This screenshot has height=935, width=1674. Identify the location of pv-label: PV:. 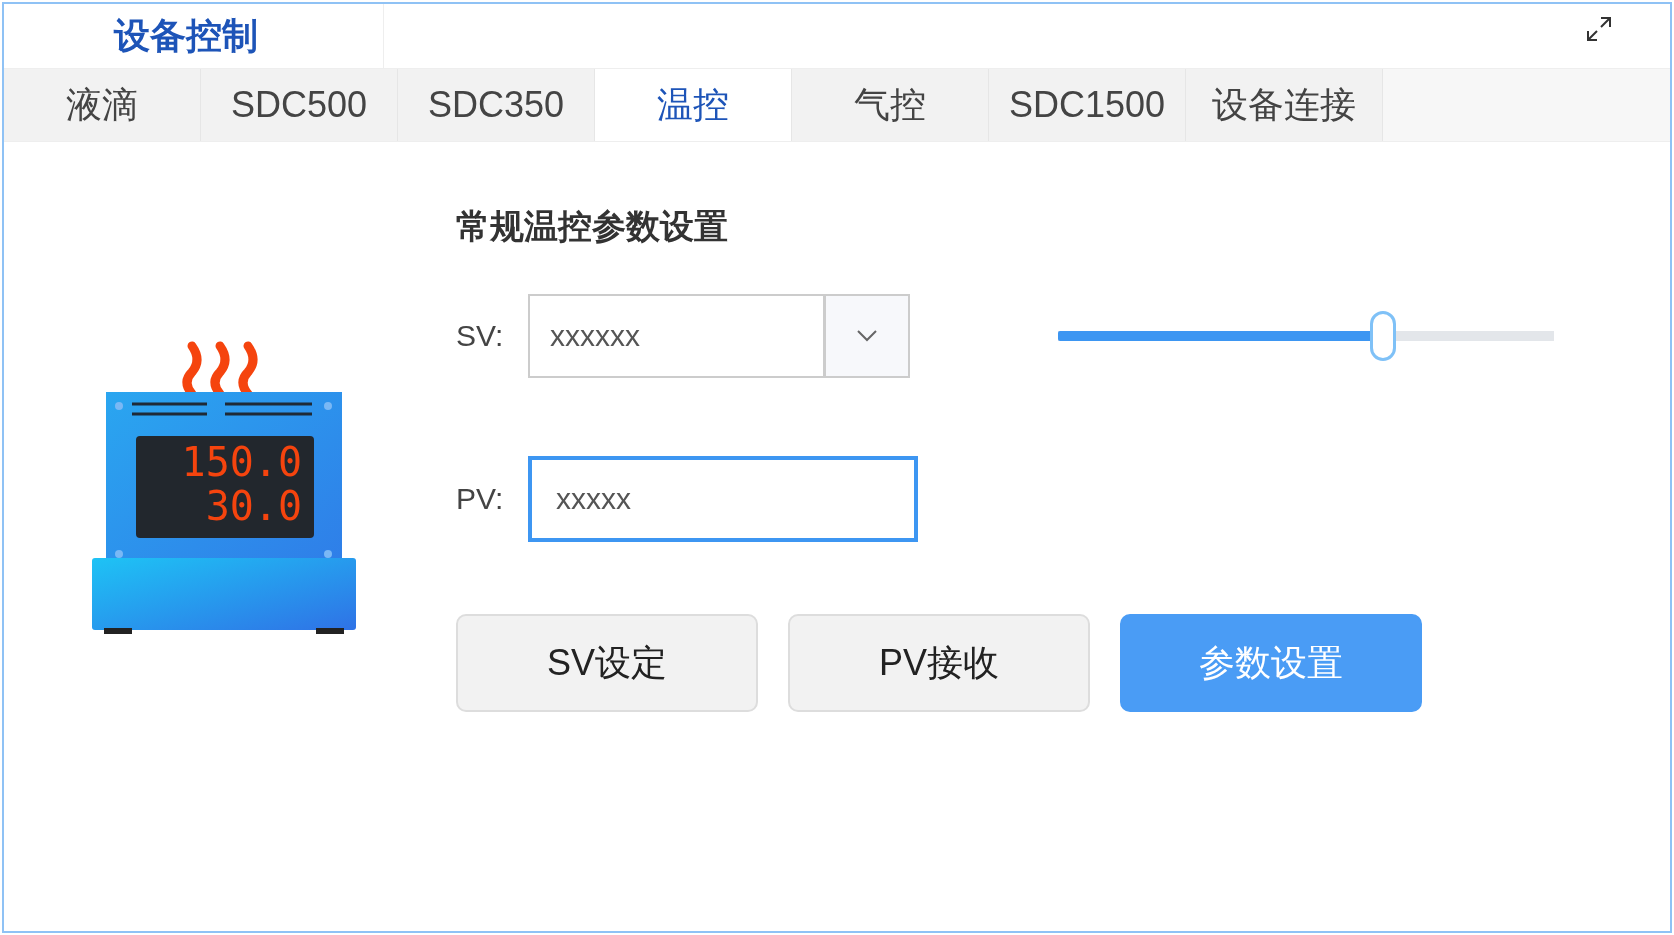
(480, 499).